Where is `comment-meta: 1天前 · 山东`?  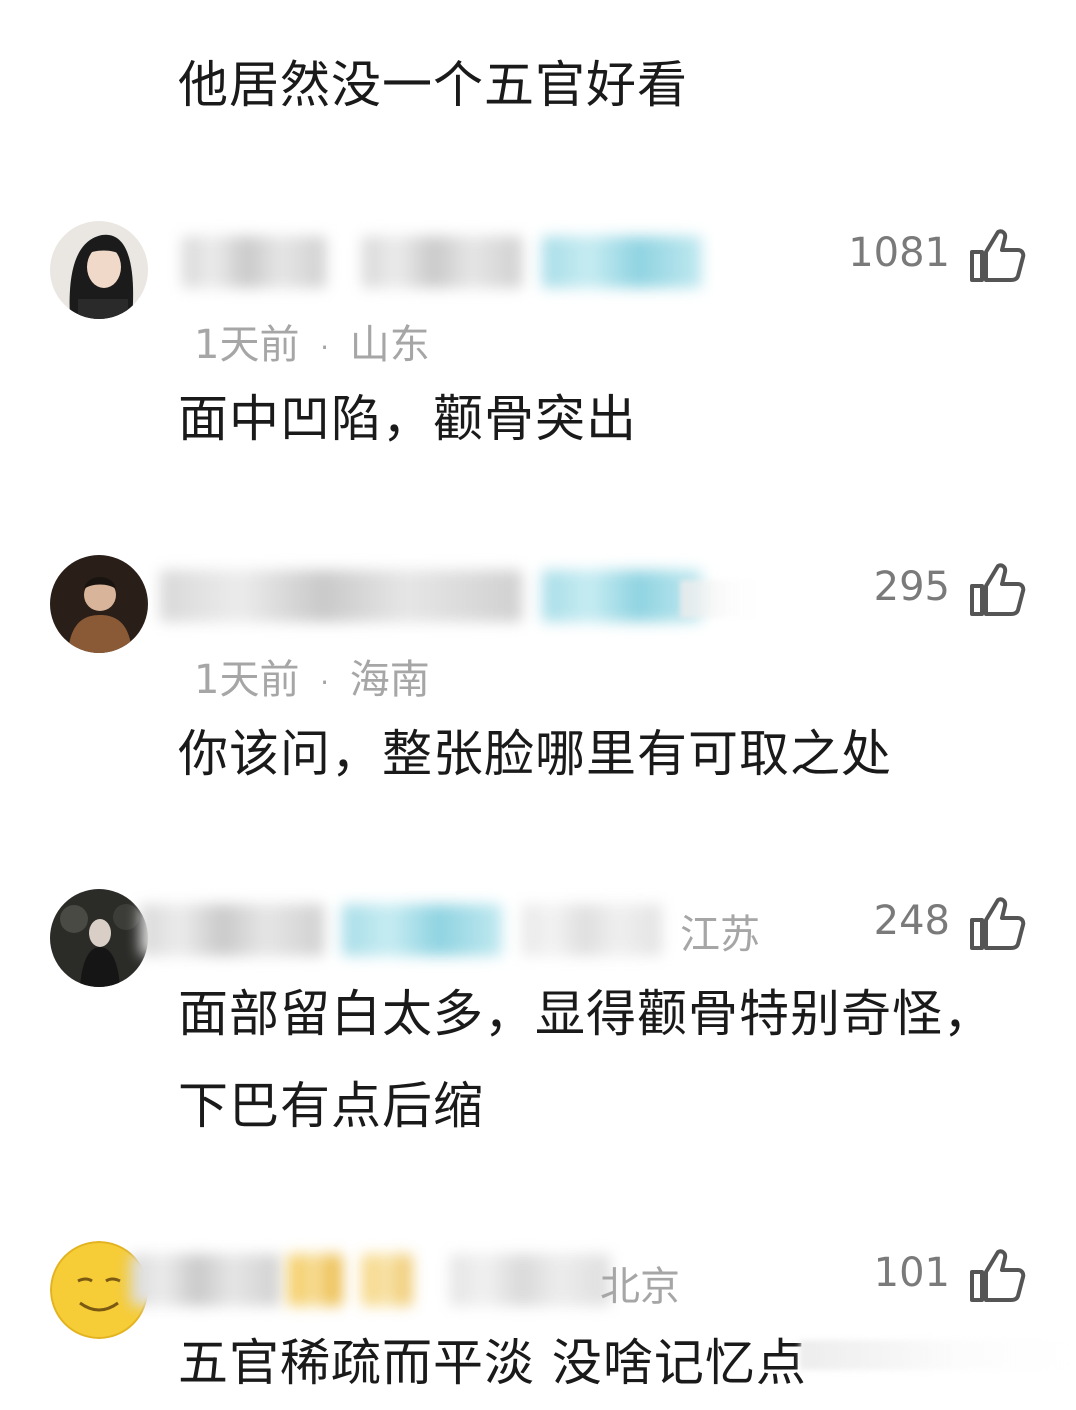
comment-meta: 1天前 · 山东 is located at coordinates (312, 341).